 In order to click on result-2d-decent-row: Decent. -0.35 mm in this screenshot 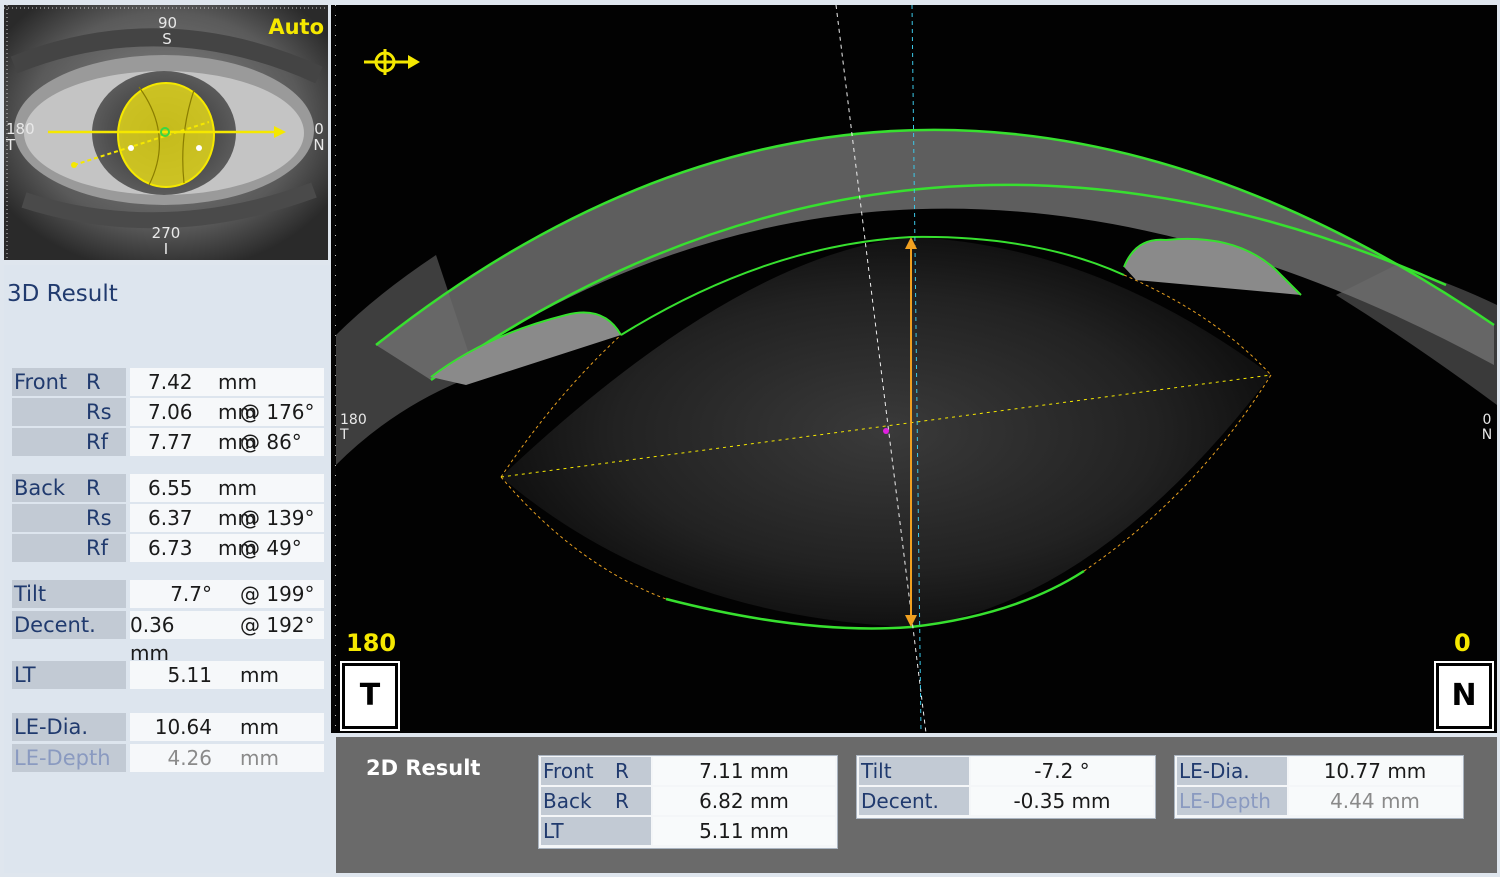, I will do `click(1006, 801)`.